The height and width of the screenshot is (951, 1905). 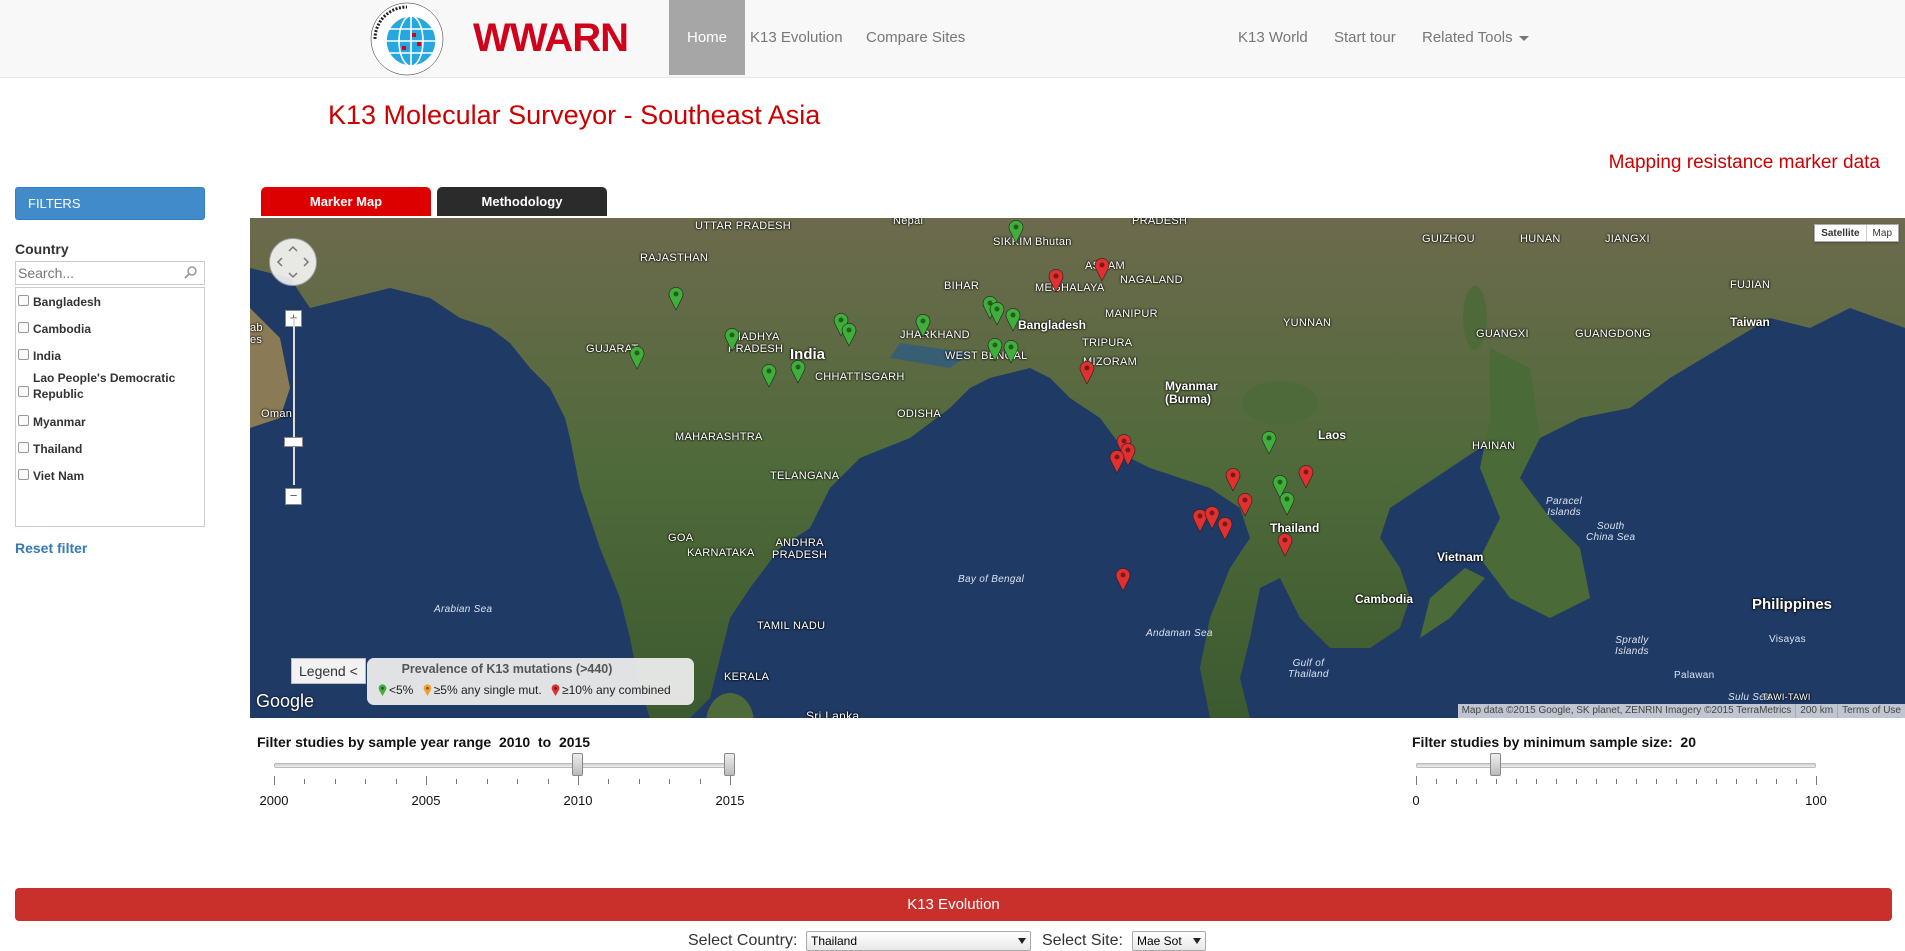 What do you see at coordinates (47, 356) in the screenshot?
I see `country-name: India` at bounding box center [47, 356].